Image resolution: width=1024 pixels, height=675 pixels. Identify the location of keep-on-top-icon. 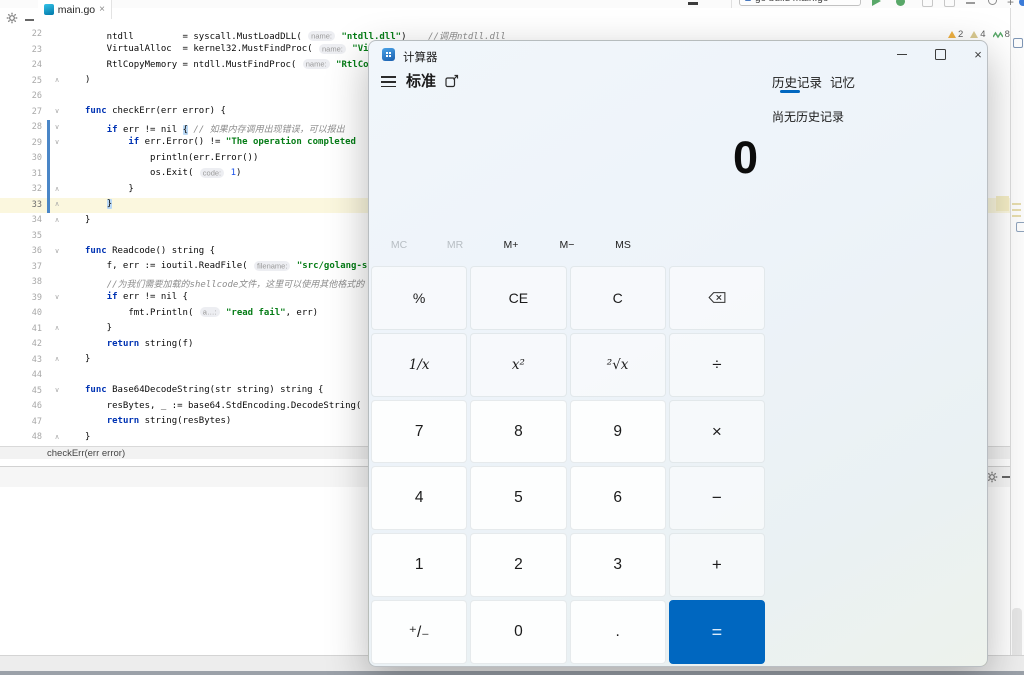
(452, 83).